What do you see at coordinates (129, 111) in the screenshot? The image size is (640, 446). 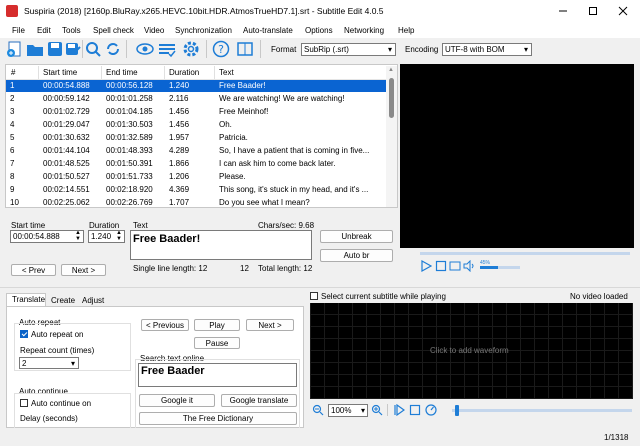 I see `cell-end: 00:01:04.185` at bounding box center [129, 111].